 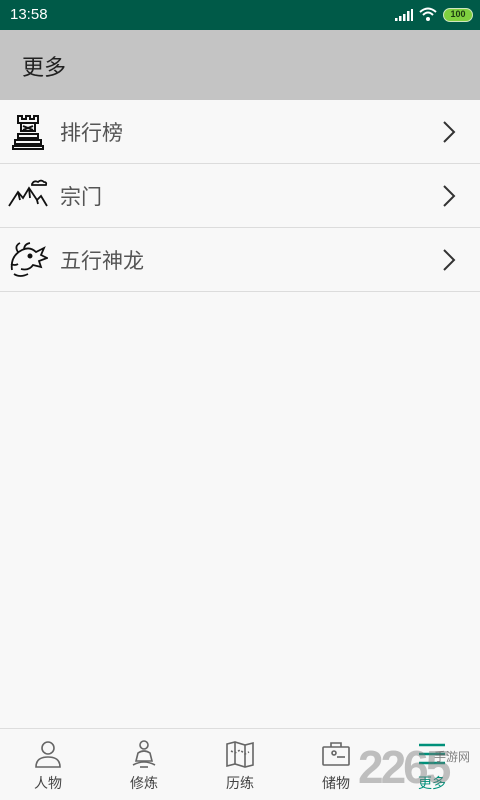 What do you see at coordinates (144, 784) in the screenshot?
I see `tab-label: 修炼` at bounding box center [144, 784].